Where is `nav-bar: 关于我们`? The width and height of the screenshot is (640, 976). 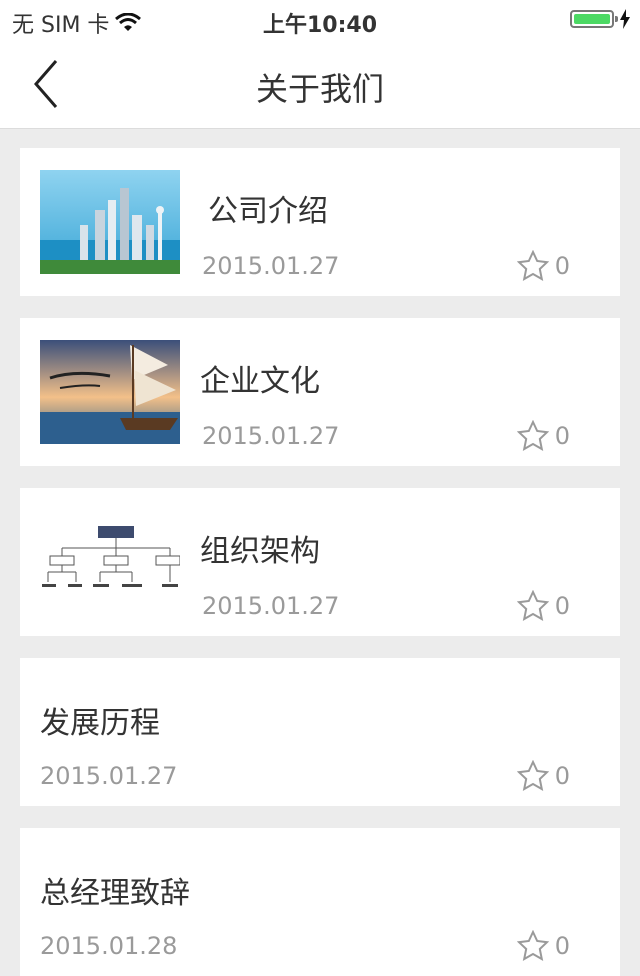 nav-bar: 关于我们 is located at coordinates (320, 84).